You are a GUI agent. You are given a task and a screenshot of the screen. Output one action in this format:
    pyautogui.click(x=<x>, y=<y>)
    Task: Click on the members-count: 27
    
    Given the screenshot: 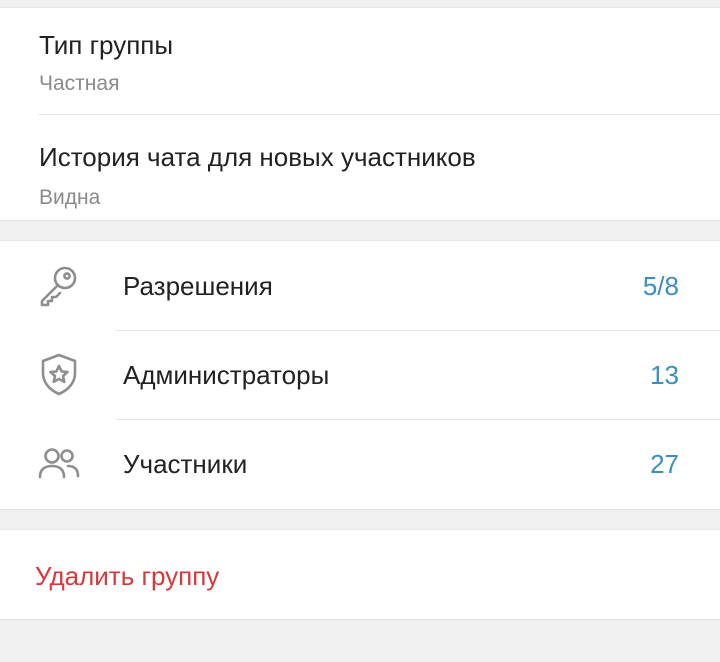 What is the action you would take?
    pyautogui.click(x=664, y=464)
    